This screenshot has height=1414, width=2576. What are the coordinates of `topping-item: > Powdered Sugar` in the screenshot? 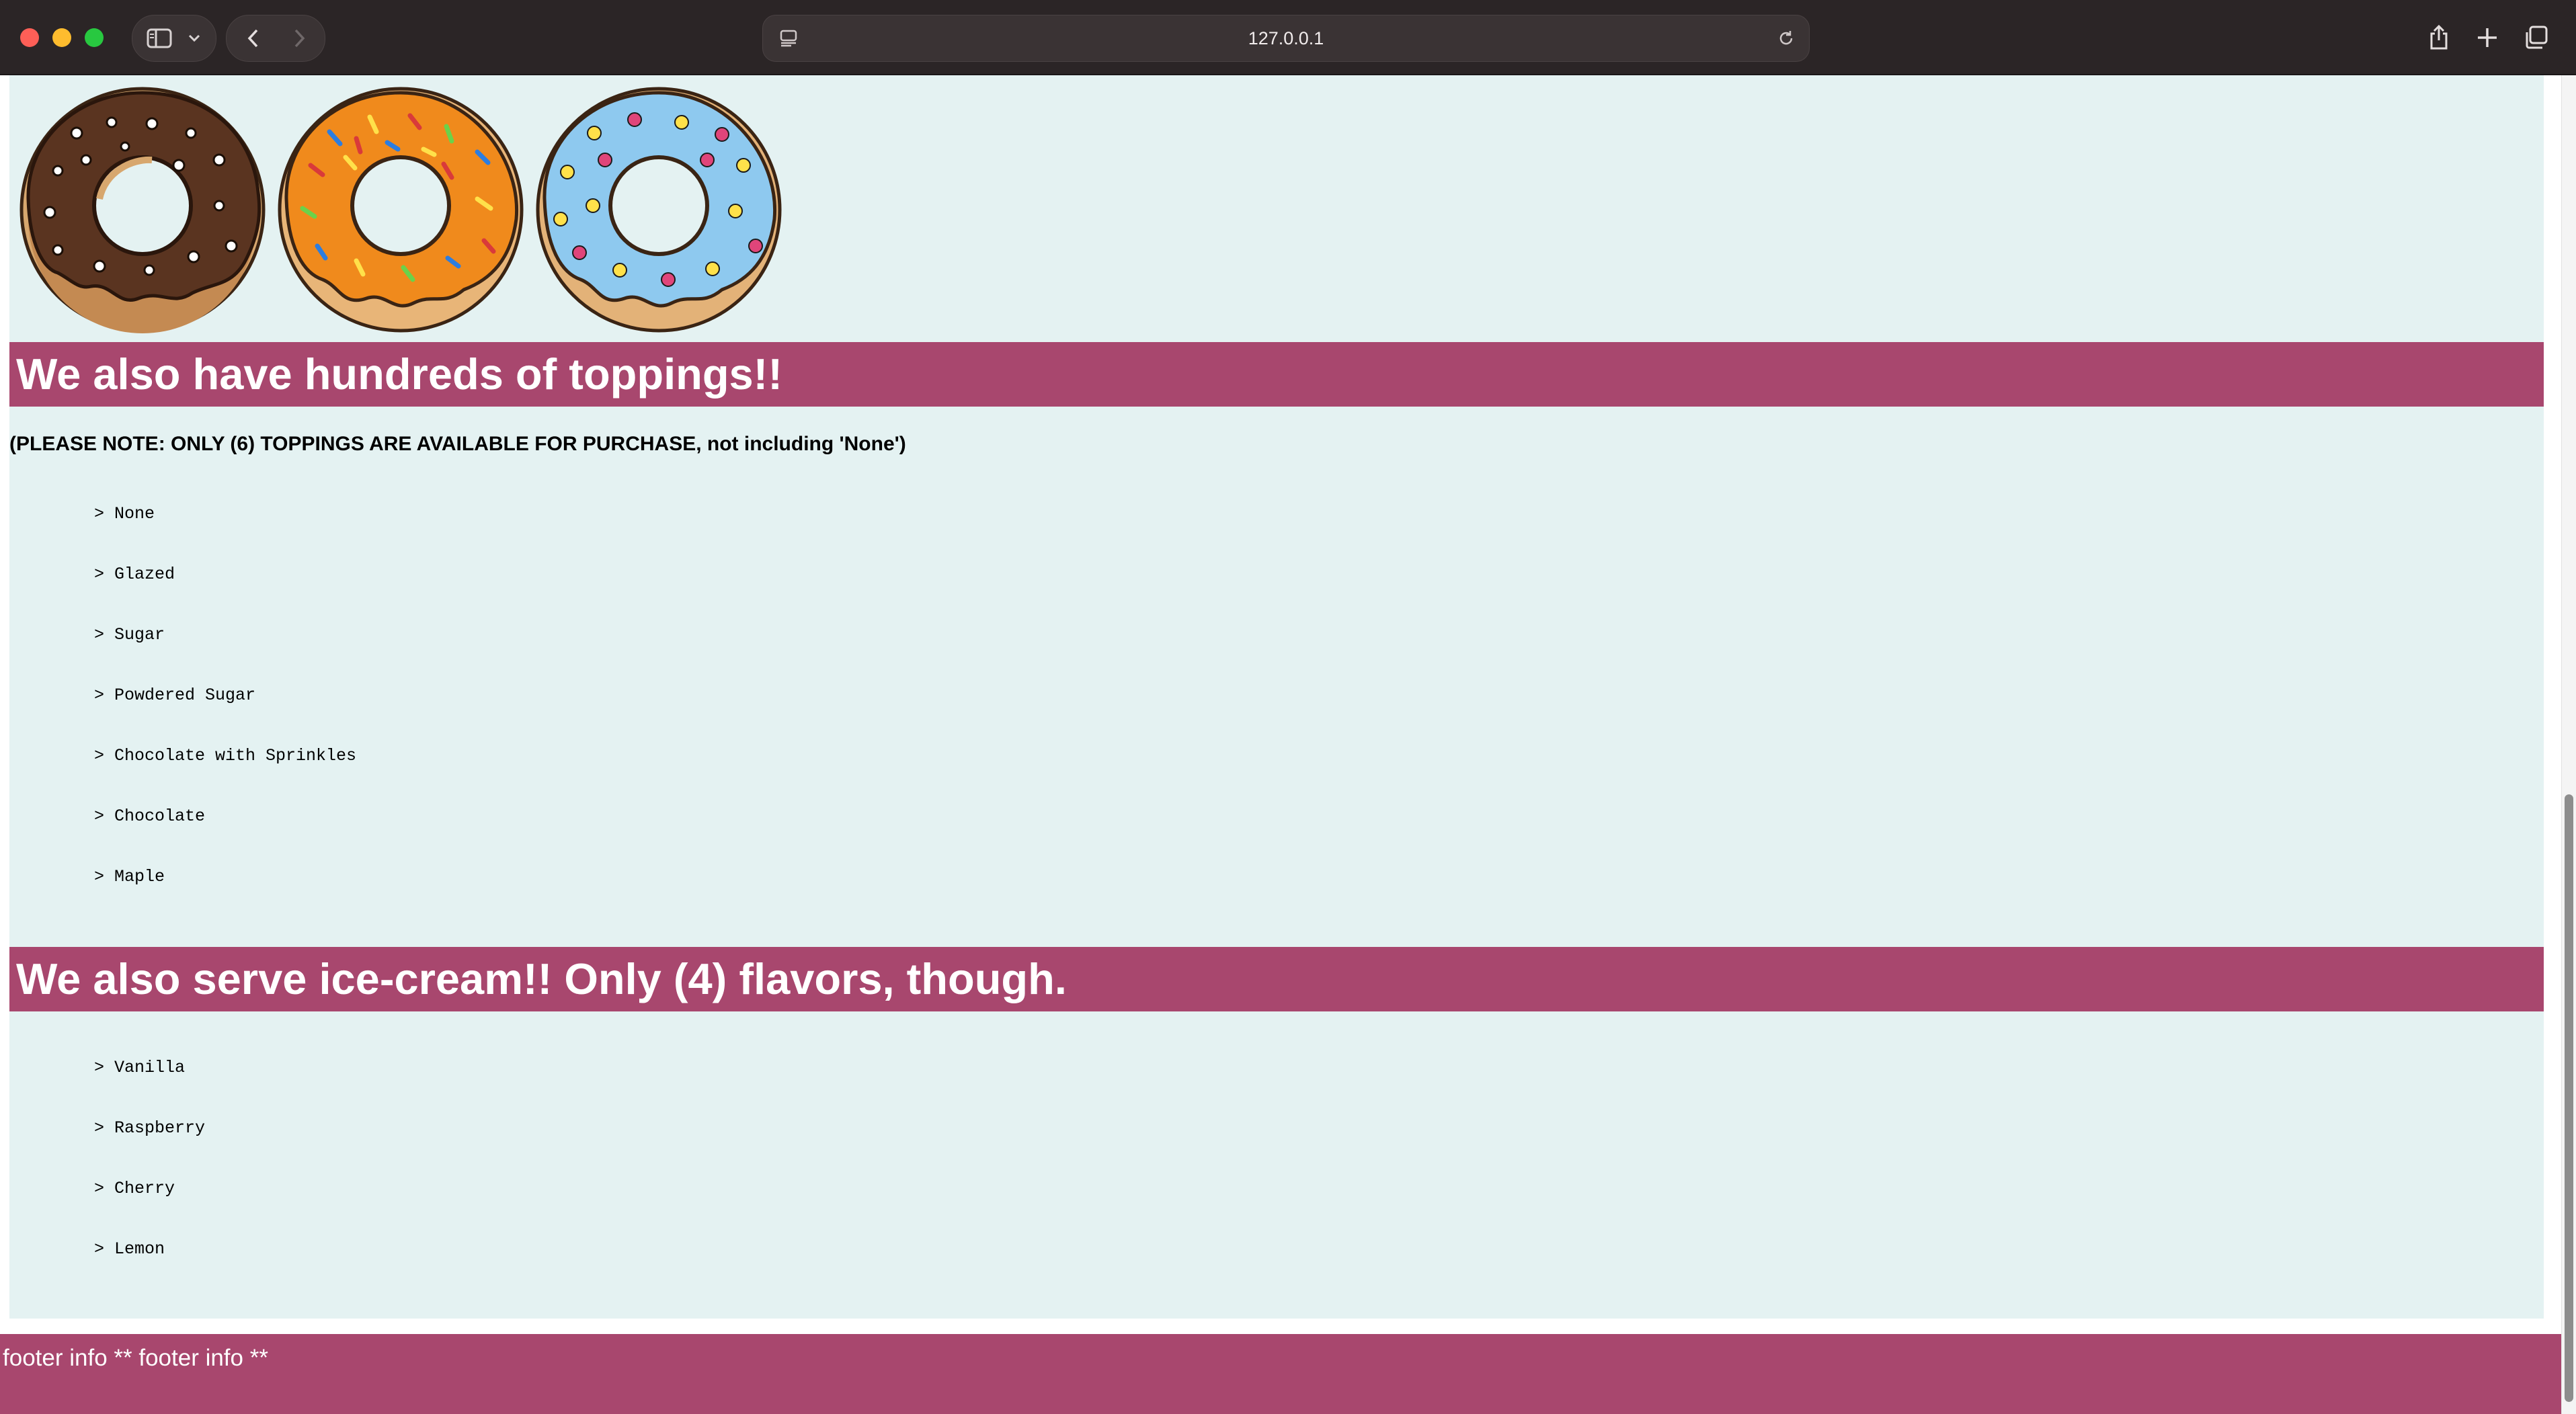 It's located at (175, 695).